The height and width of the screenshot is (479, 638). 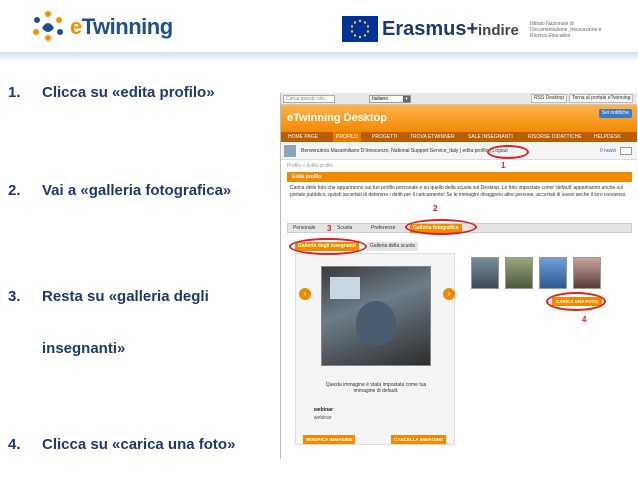 What do you see at coordinates (108, 296) in the screenshot?
I see `step-3: 3. Resta su «galleria degli` at bounding box center [108, 296].